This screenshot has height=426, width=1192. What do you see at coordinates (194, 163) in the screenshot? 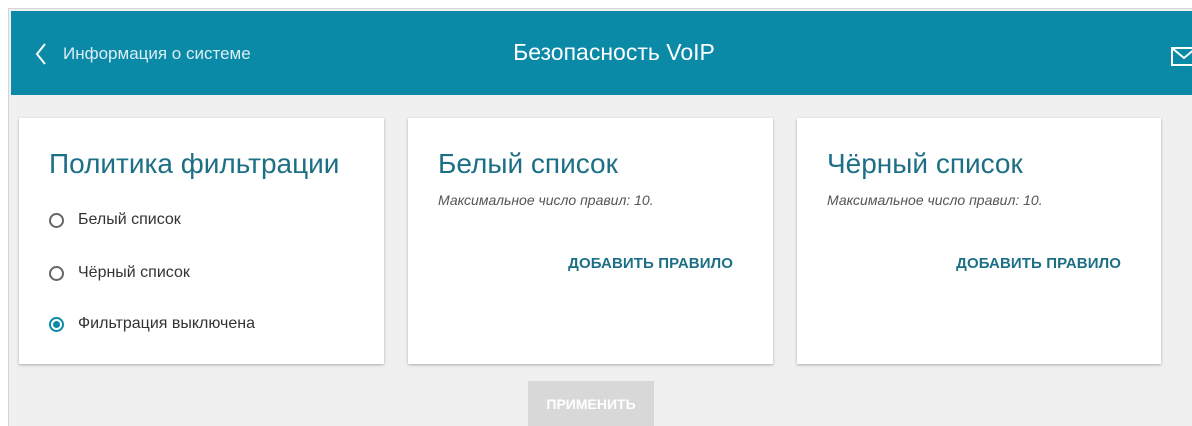
I see `filter-policy-title: Политика фильтрации` at bounding box center [194, 163].